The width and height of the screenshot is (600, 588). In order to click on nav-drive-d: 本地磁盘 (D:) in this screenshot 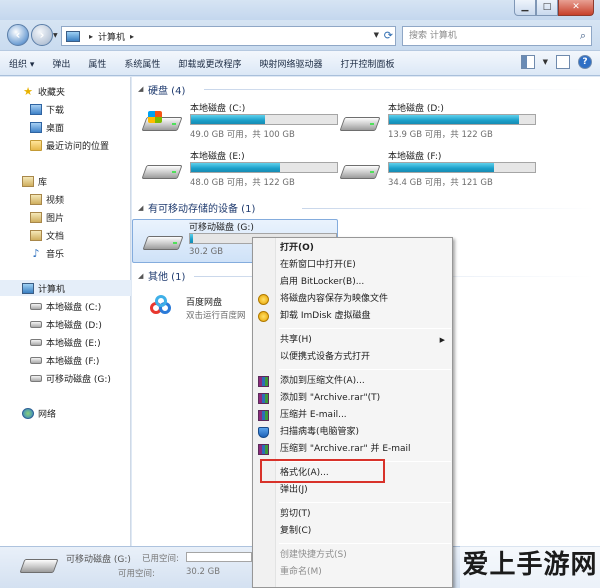, I will do `click(65, 324)`.